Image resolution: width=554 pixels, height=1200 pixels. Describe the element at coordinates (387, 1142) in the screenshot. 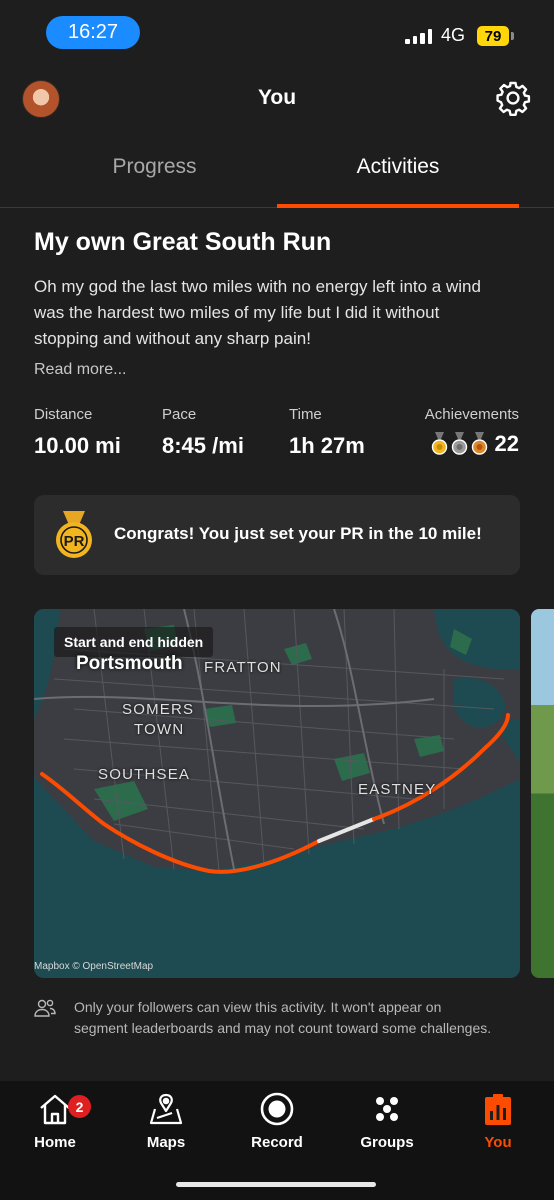

I see `nav-label: Groups` at that location.